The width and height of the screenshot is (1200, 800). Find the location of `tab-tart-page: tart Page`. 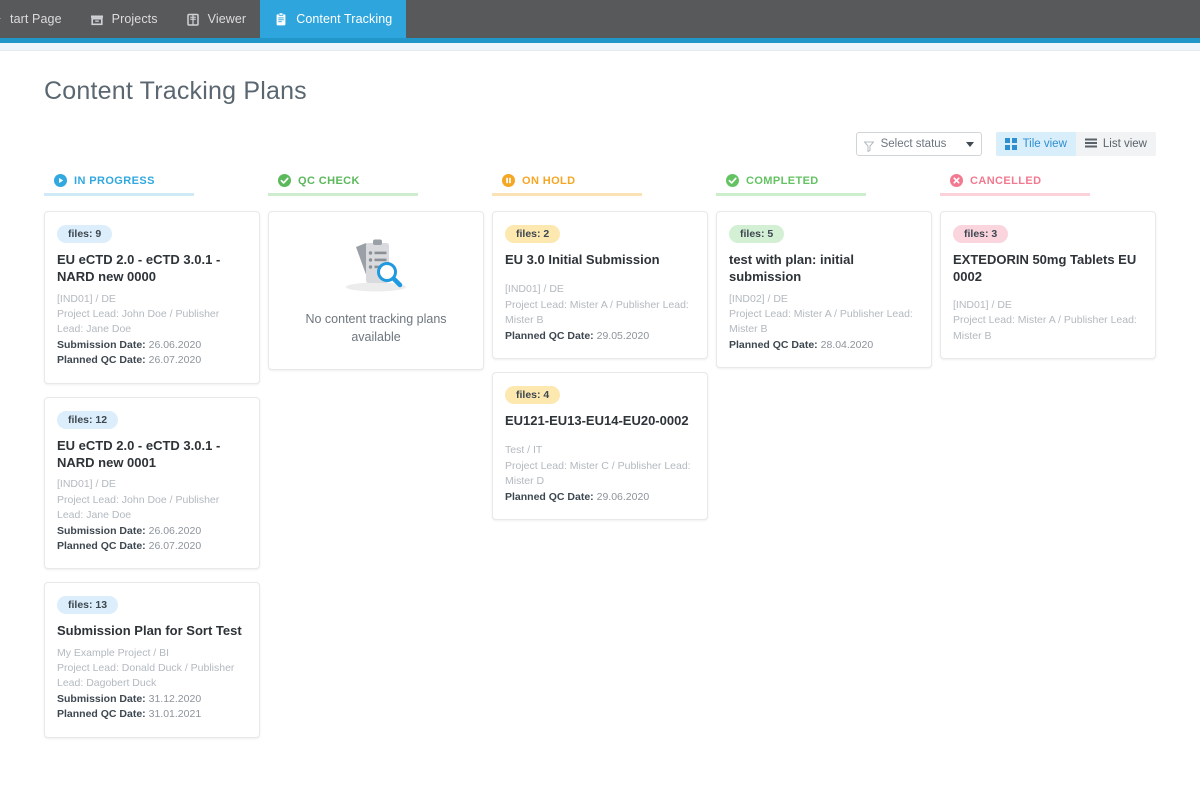

tab-tart-page: tart Page is located at coordinates (38, 19).